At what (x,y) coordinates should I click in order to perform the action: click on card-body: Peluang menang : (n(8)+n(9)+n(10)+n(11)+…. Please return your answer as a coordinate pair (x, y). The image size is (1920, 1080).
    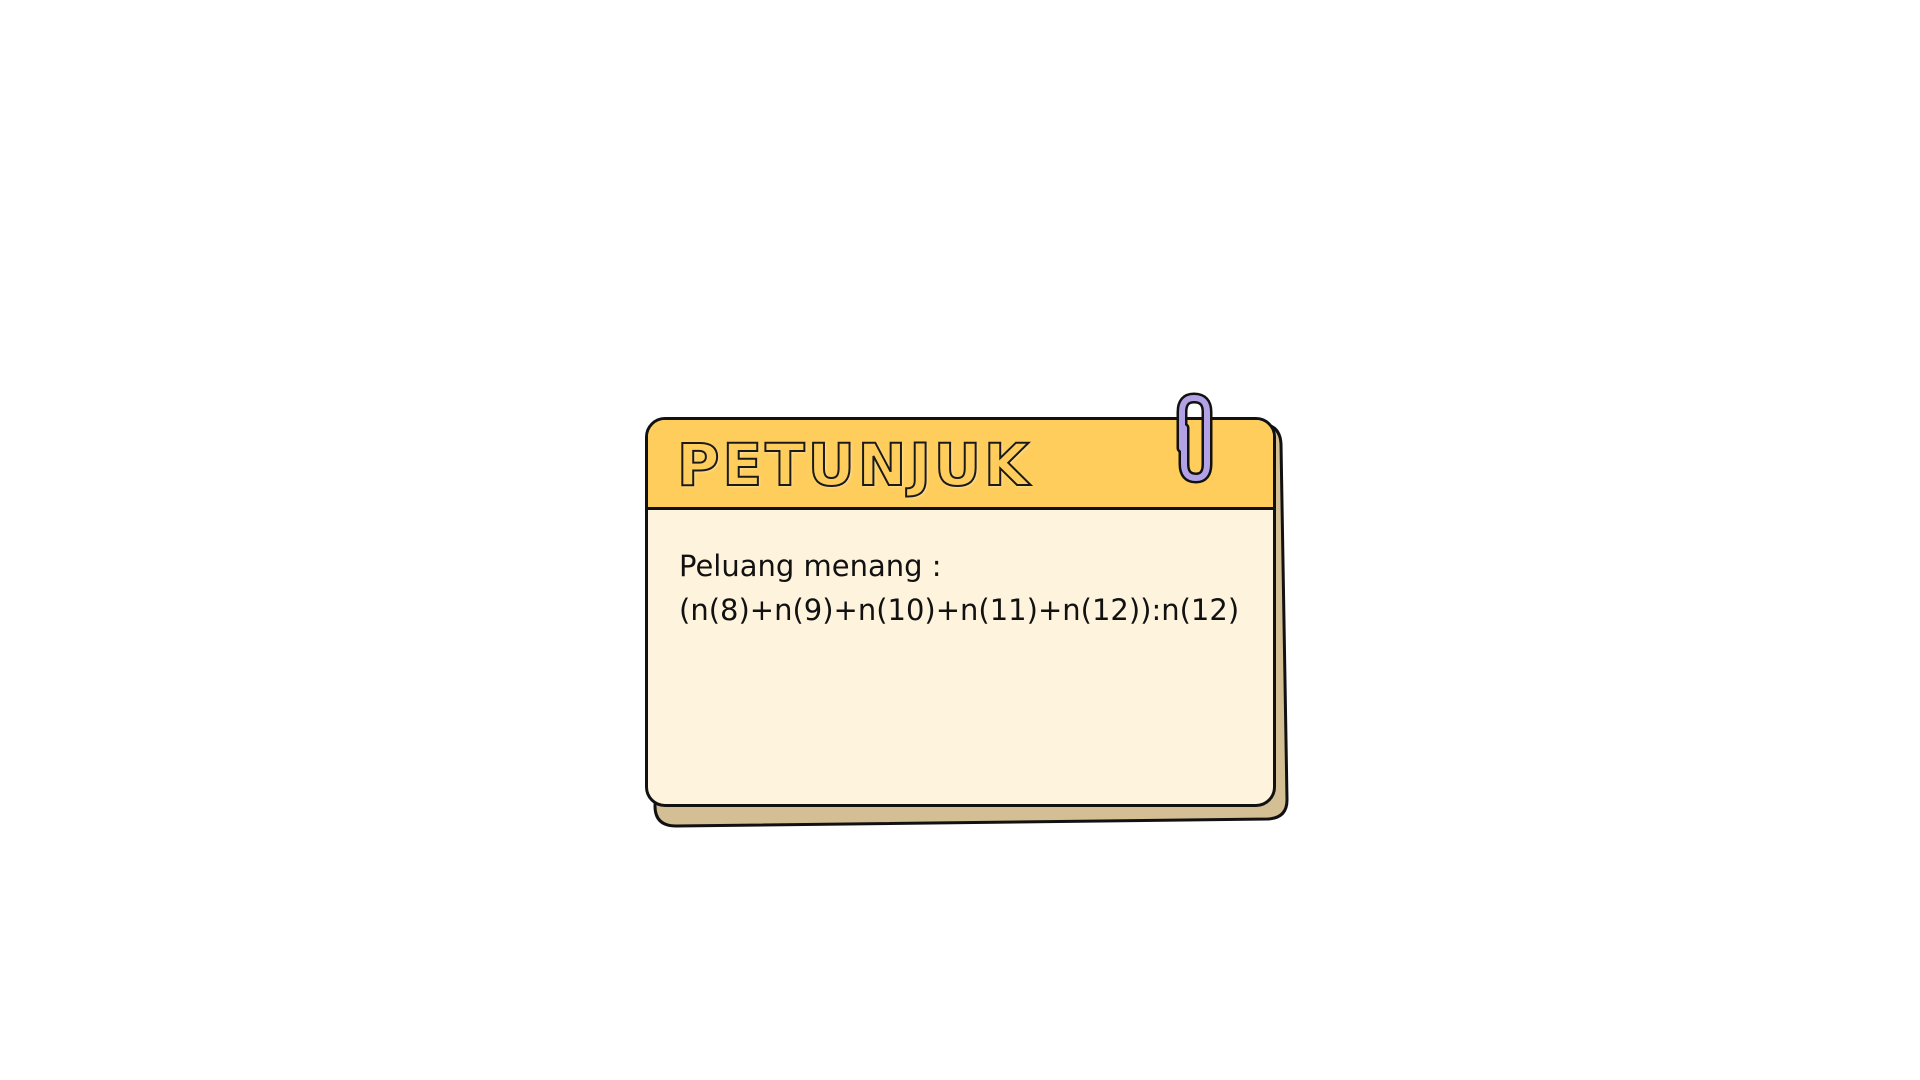
    Looking at the image, I should click on (960, 571).